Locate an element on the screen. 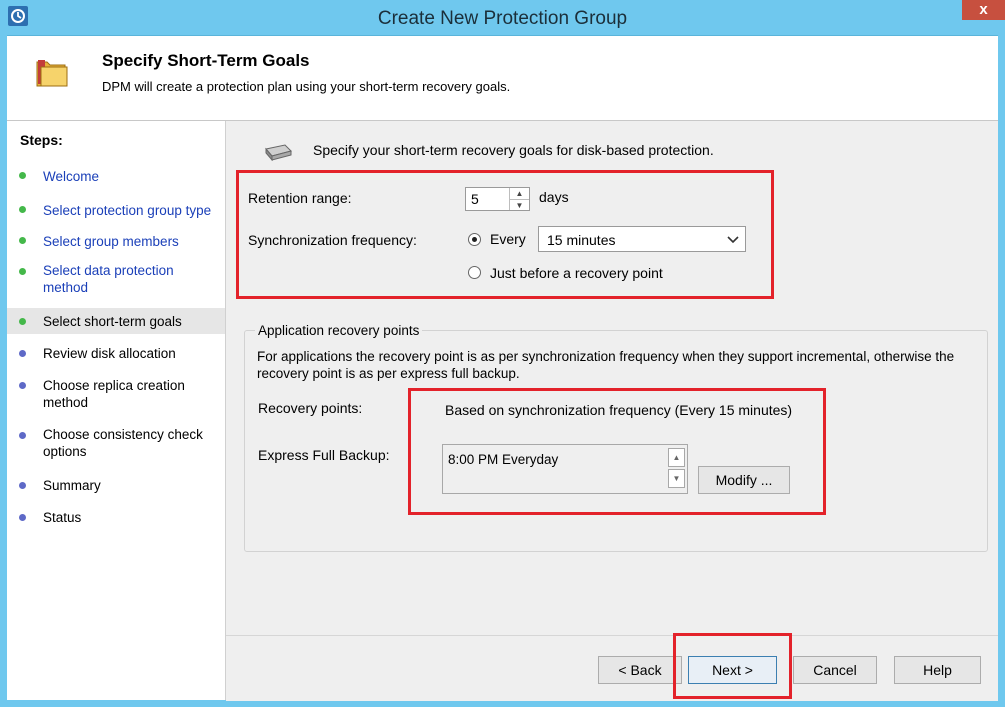 The image size is (1005, 707). step-label: Select short-term goals is located at coordinates (112, 321).